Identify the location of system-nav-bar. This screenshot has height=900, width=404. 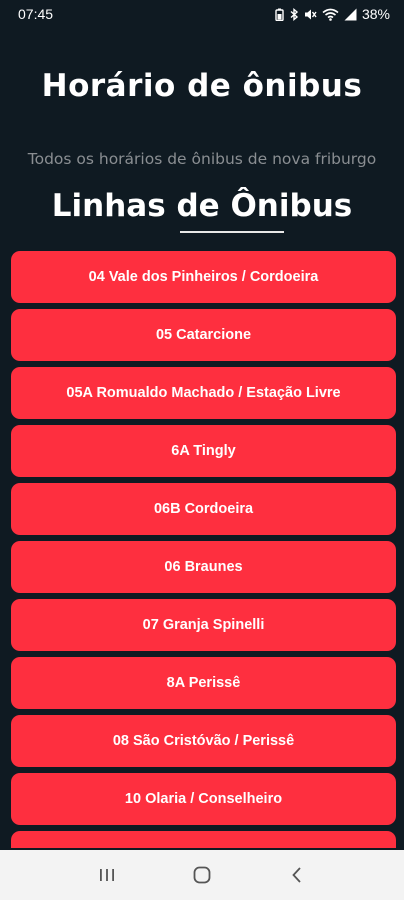
(202, 875).